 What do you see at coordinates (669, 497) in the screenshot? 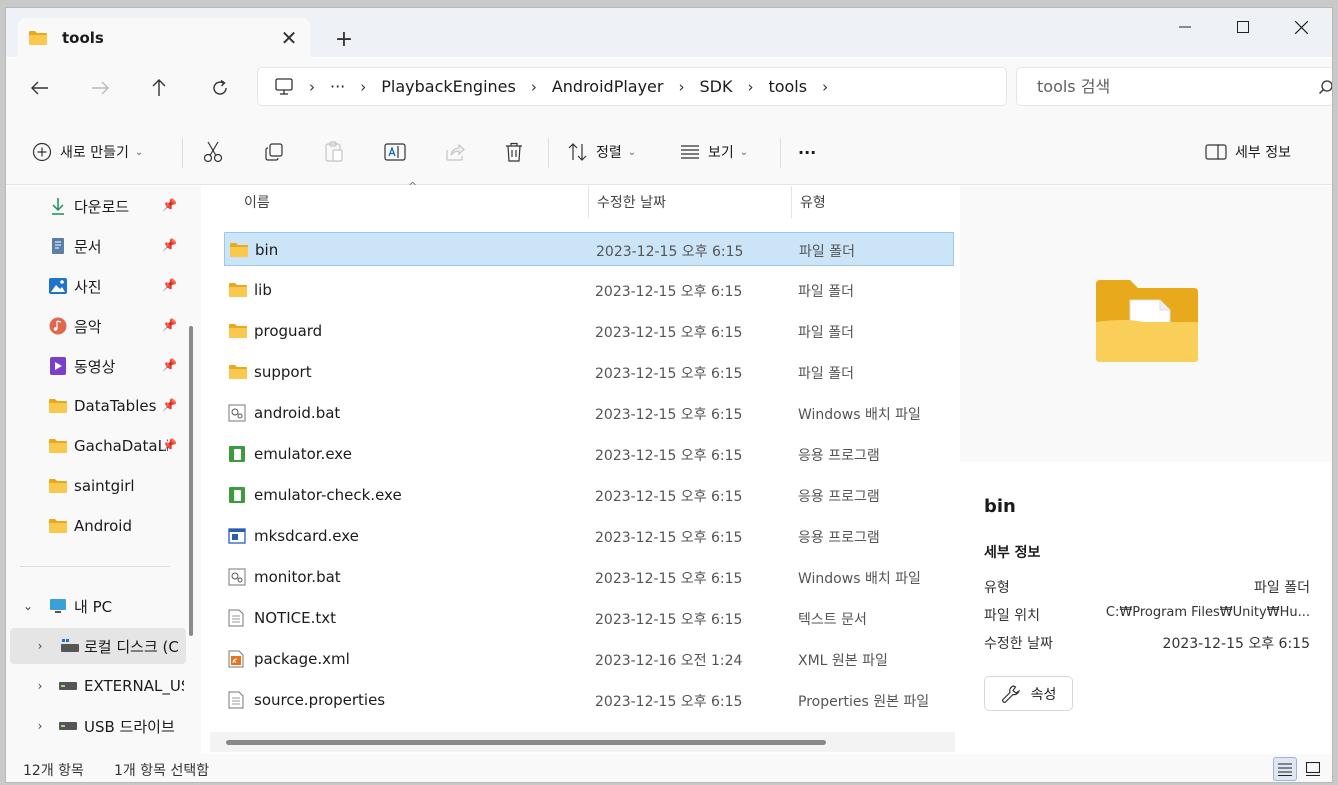
I see `file-date: 2023-12-15 오후 6:15` at bounding box center [669, 497].